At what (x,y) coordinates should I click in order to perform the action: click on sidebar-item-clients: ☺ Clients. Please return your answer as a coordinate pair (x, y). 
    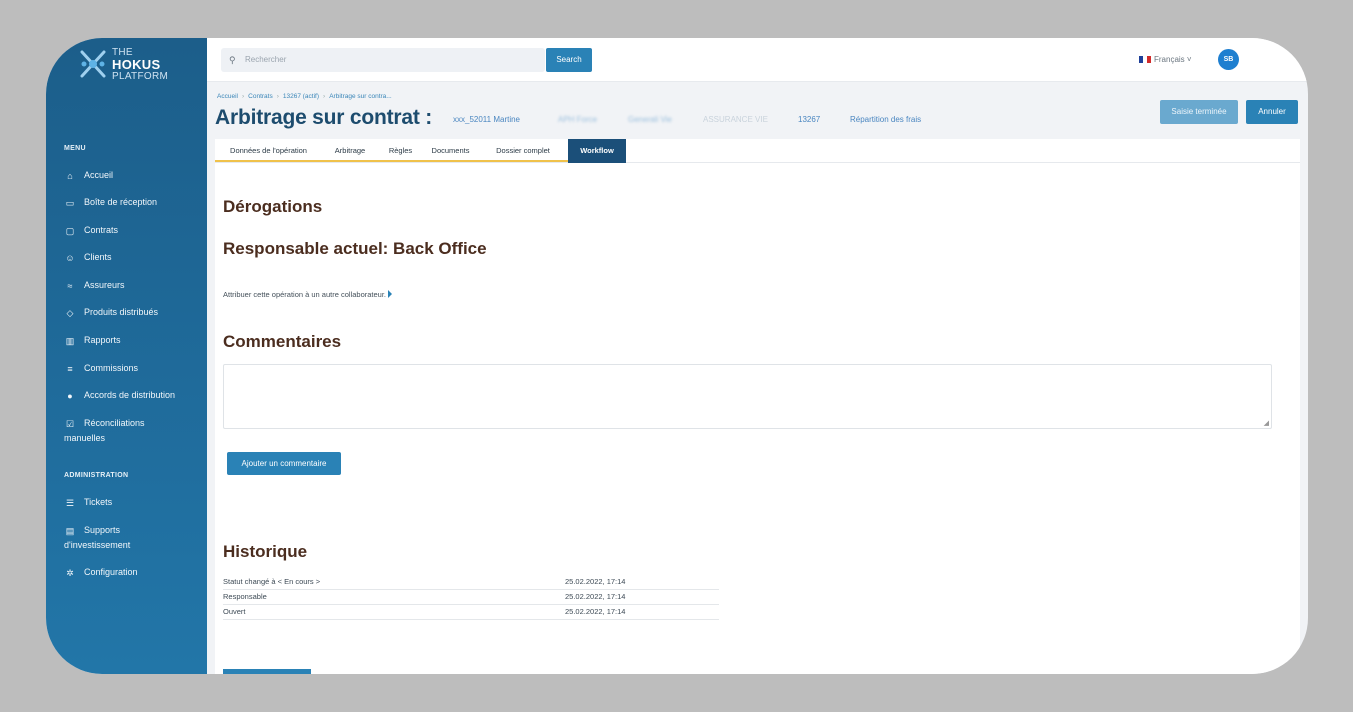
    Looking at the image, I should click on (134, 257).